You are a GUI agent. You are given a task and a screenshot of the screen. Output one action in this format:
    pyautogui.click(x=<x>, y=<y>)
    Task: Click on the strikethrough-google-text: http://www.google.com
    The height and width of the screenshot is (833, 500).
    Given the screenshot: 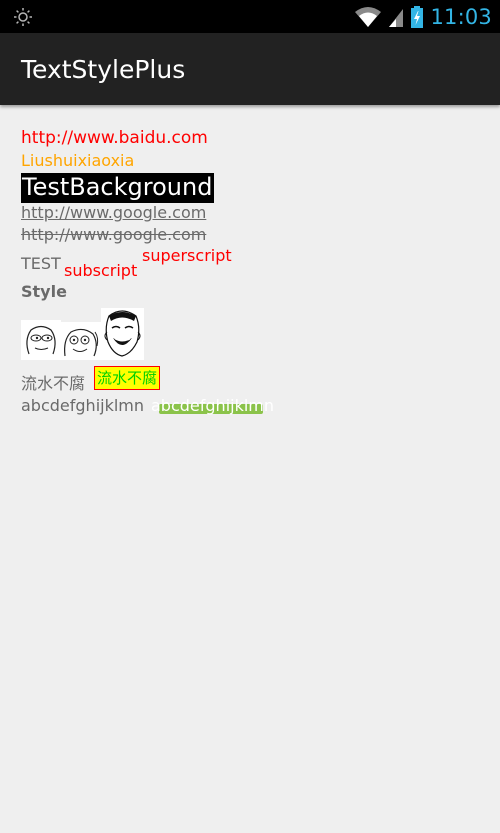 What is the action you would take?
    pyautogui.click(x=114, y=234)
    